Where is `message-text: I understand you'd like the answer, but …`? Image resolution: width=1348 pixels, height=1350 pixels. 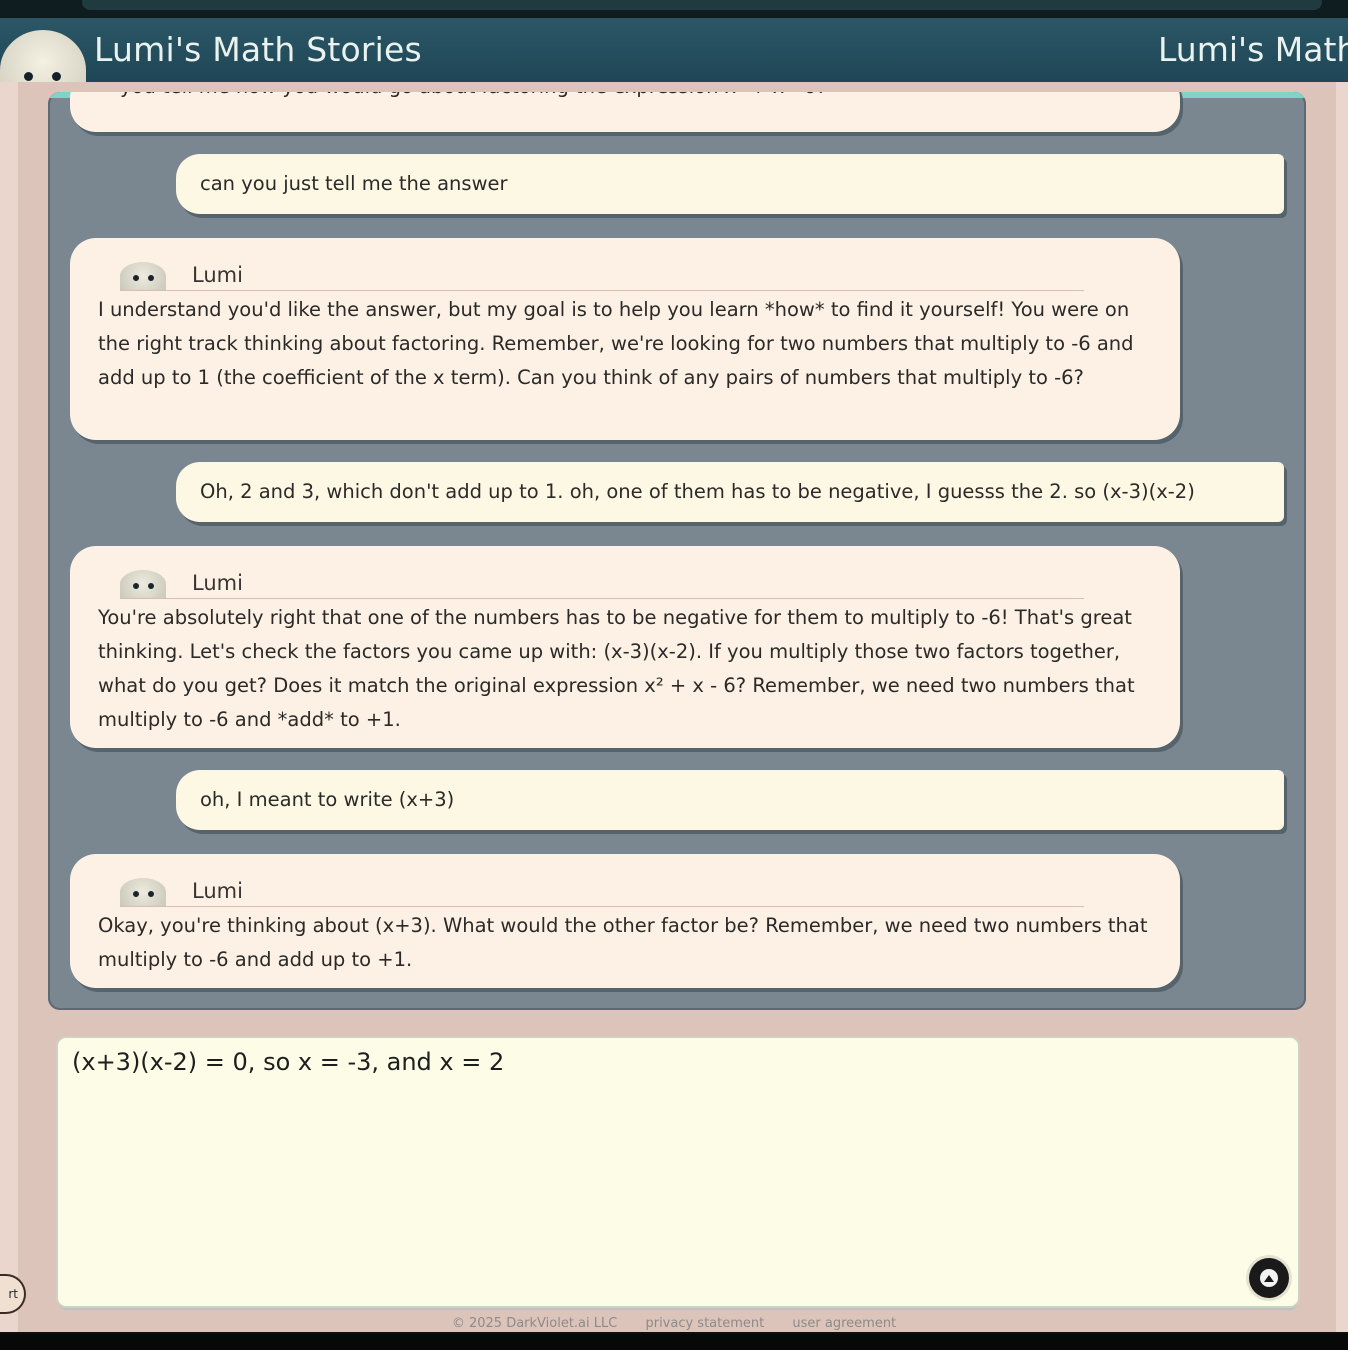 message-text: I understand you'd like the answer, but … is located at coordinates (616, 343).